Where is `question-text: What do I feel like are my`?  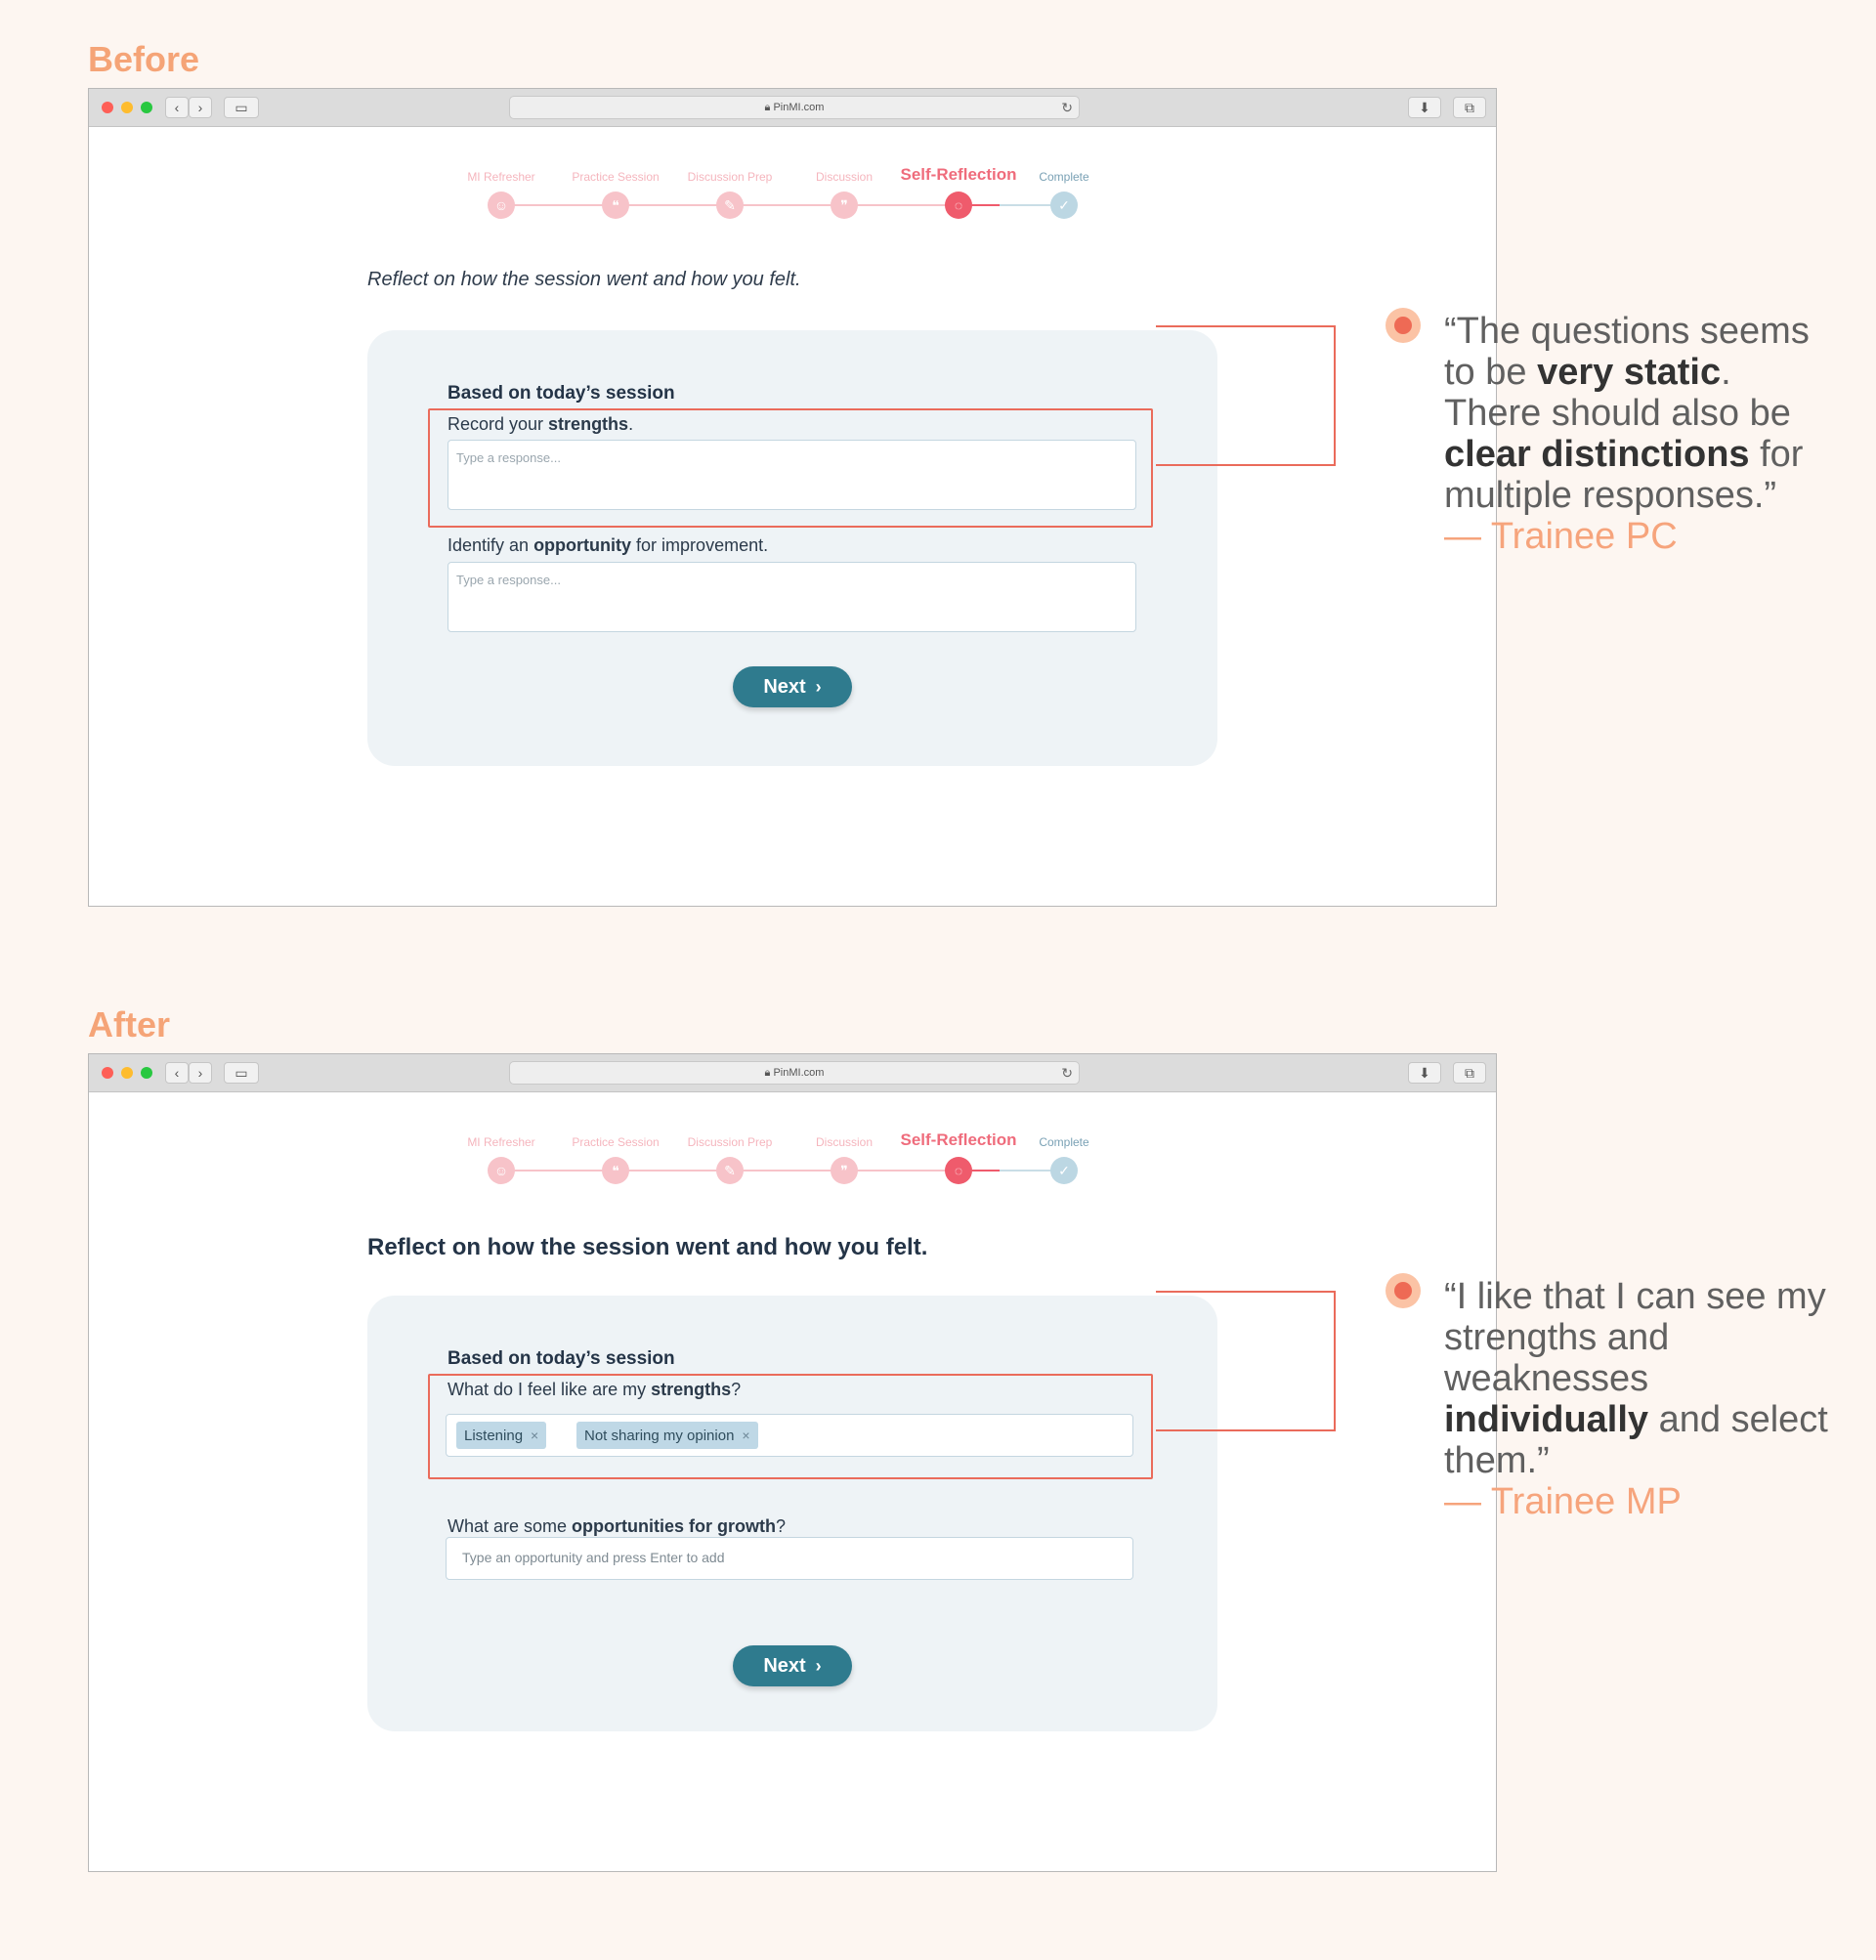 question-text: What do I feel like are my is located at coordinates (550, 1389).